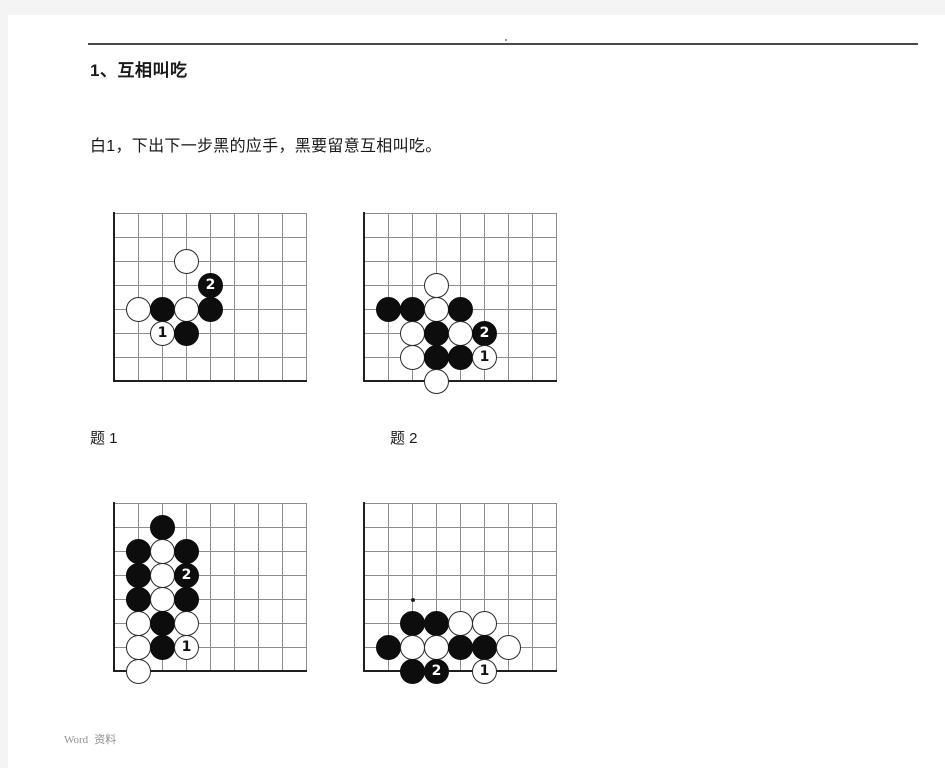  What do you see at coordinates (266, 146) in the screenshot?
I see `problem-description-paragraph: 白1，下出下一步黑的应手，黑要留意互相叫吃。` at bounding box center [266, 146].